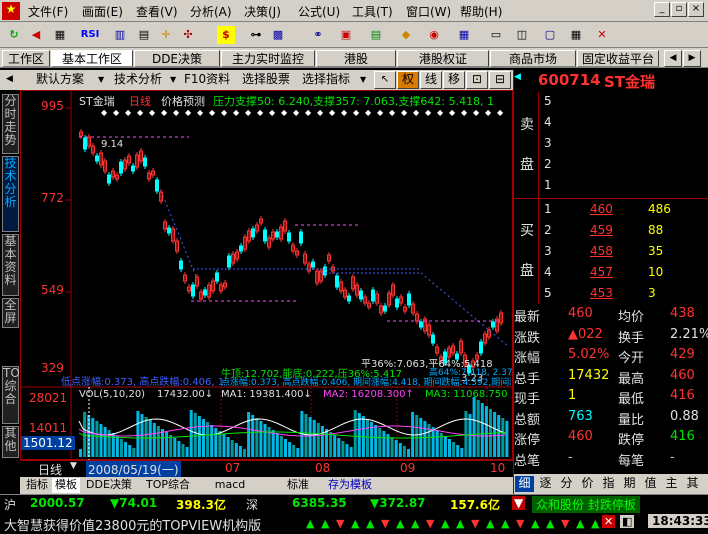  What do you see at coordinates (10, 194) in the screenshot?
I see `tab-technical-analysis: 技术分析` at bounding box center [10, 194].